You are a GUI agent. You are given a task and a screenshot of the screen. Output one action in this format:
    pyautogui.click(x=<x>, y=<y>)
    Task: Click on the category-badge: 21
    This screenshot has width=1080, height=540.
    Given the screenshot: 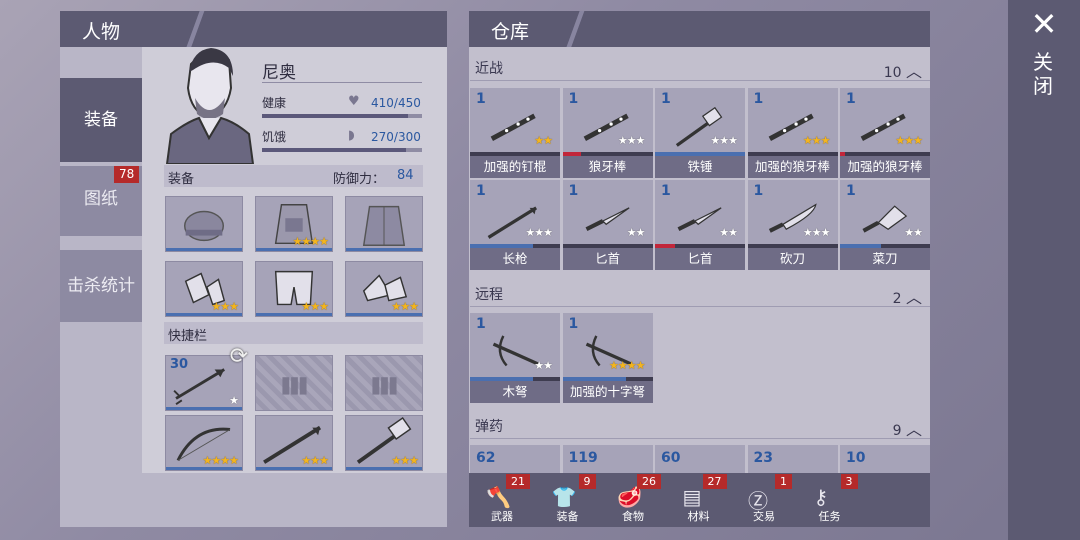 What is the action you would take?
    pyautogui.click(x=518, y=481)
    